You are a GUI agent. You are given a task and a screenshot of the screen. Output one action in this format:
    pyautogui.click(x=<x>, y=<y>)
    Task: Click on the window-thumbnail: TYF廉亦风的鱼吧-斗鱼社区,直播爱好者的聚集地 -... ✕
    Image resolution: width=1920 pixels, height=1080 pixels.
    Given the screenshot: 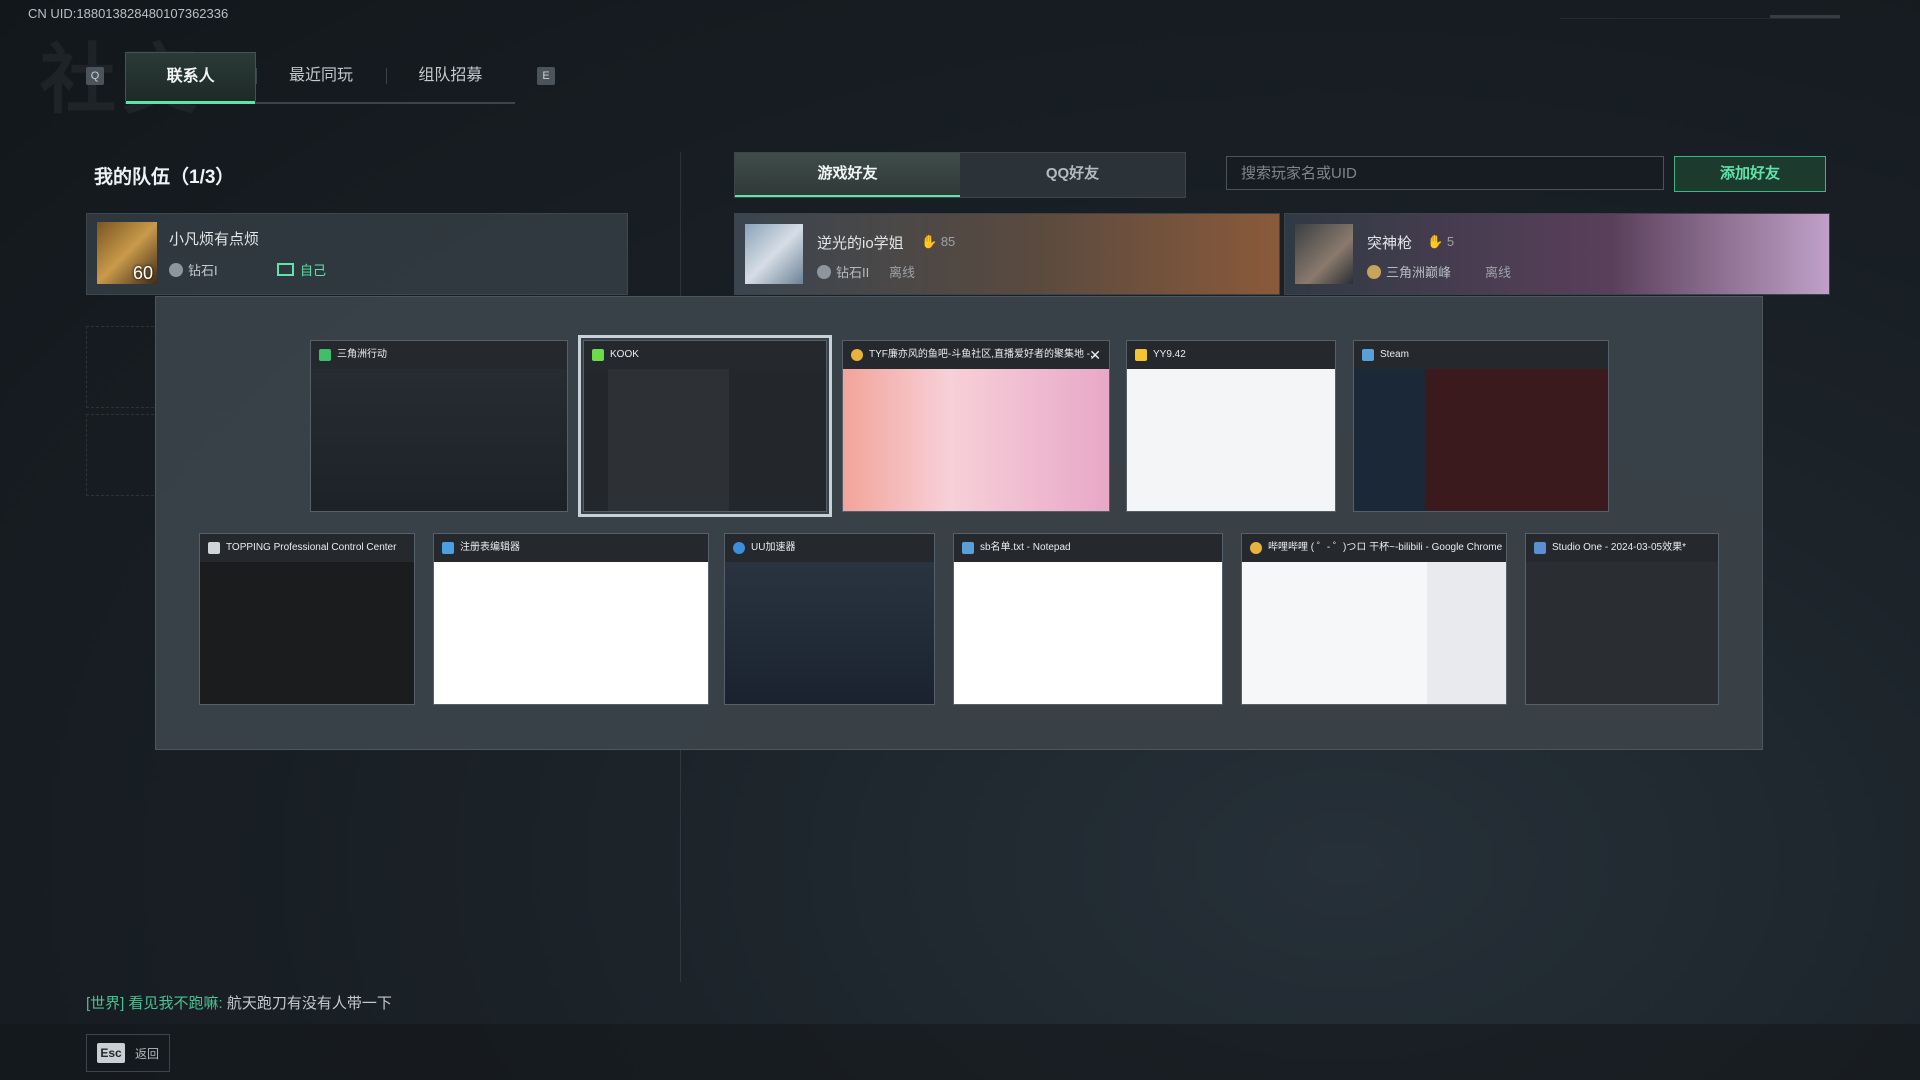 What is the action you would take?
    pyautogui.click(x=976, y=426)
    